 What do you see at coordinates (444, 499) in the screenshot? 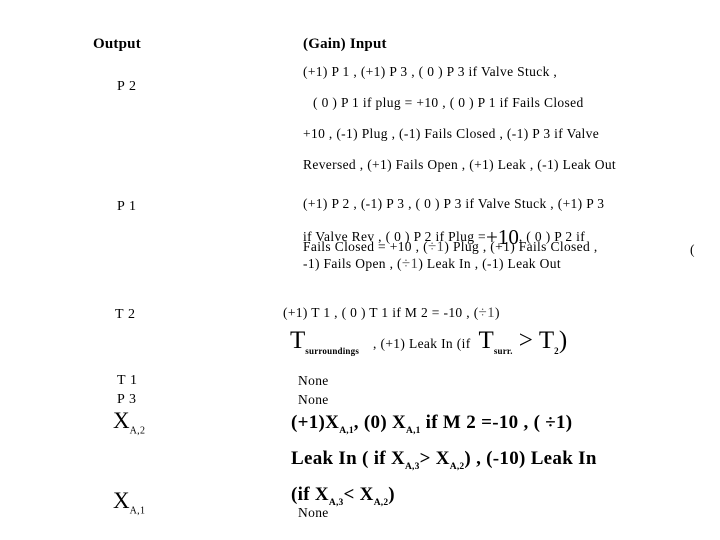
I see `input-line: (if XA,3< XA,2)` at bounding box center [444, 499].